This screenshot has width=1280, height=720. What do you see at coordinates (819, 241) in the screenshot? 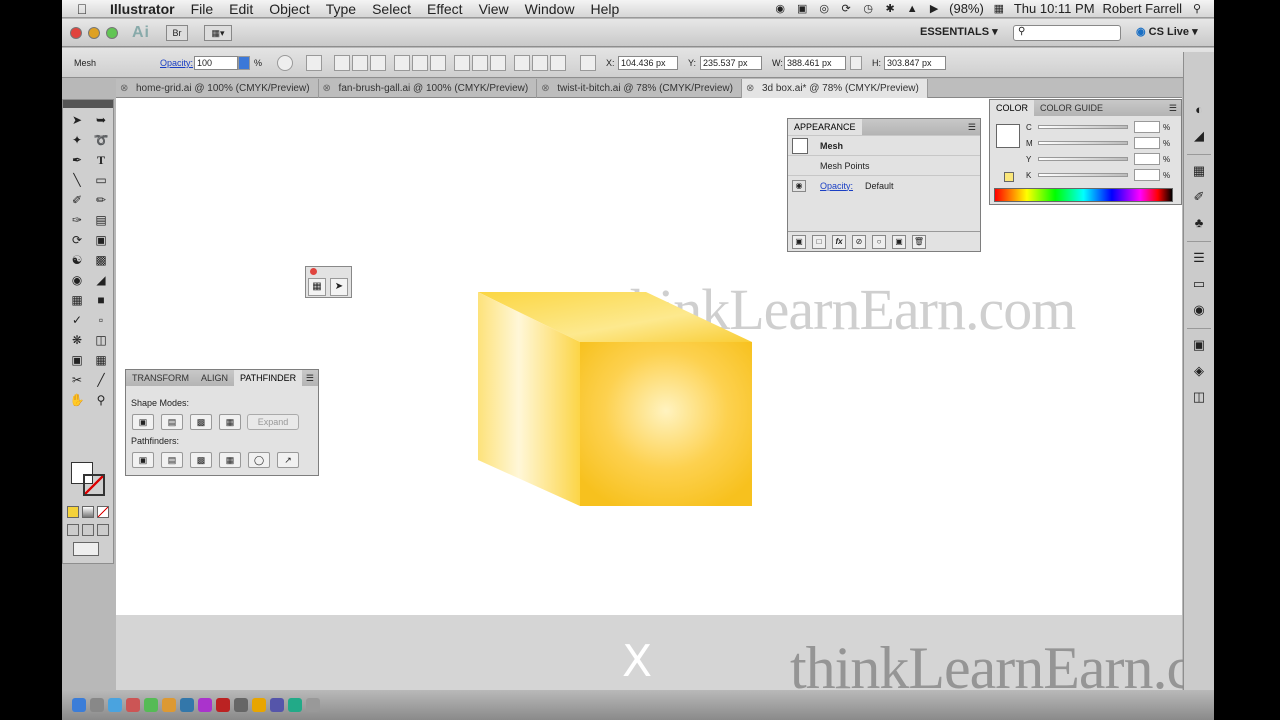
I see `add-fill-icon: □` at bounding box center [819, 241].